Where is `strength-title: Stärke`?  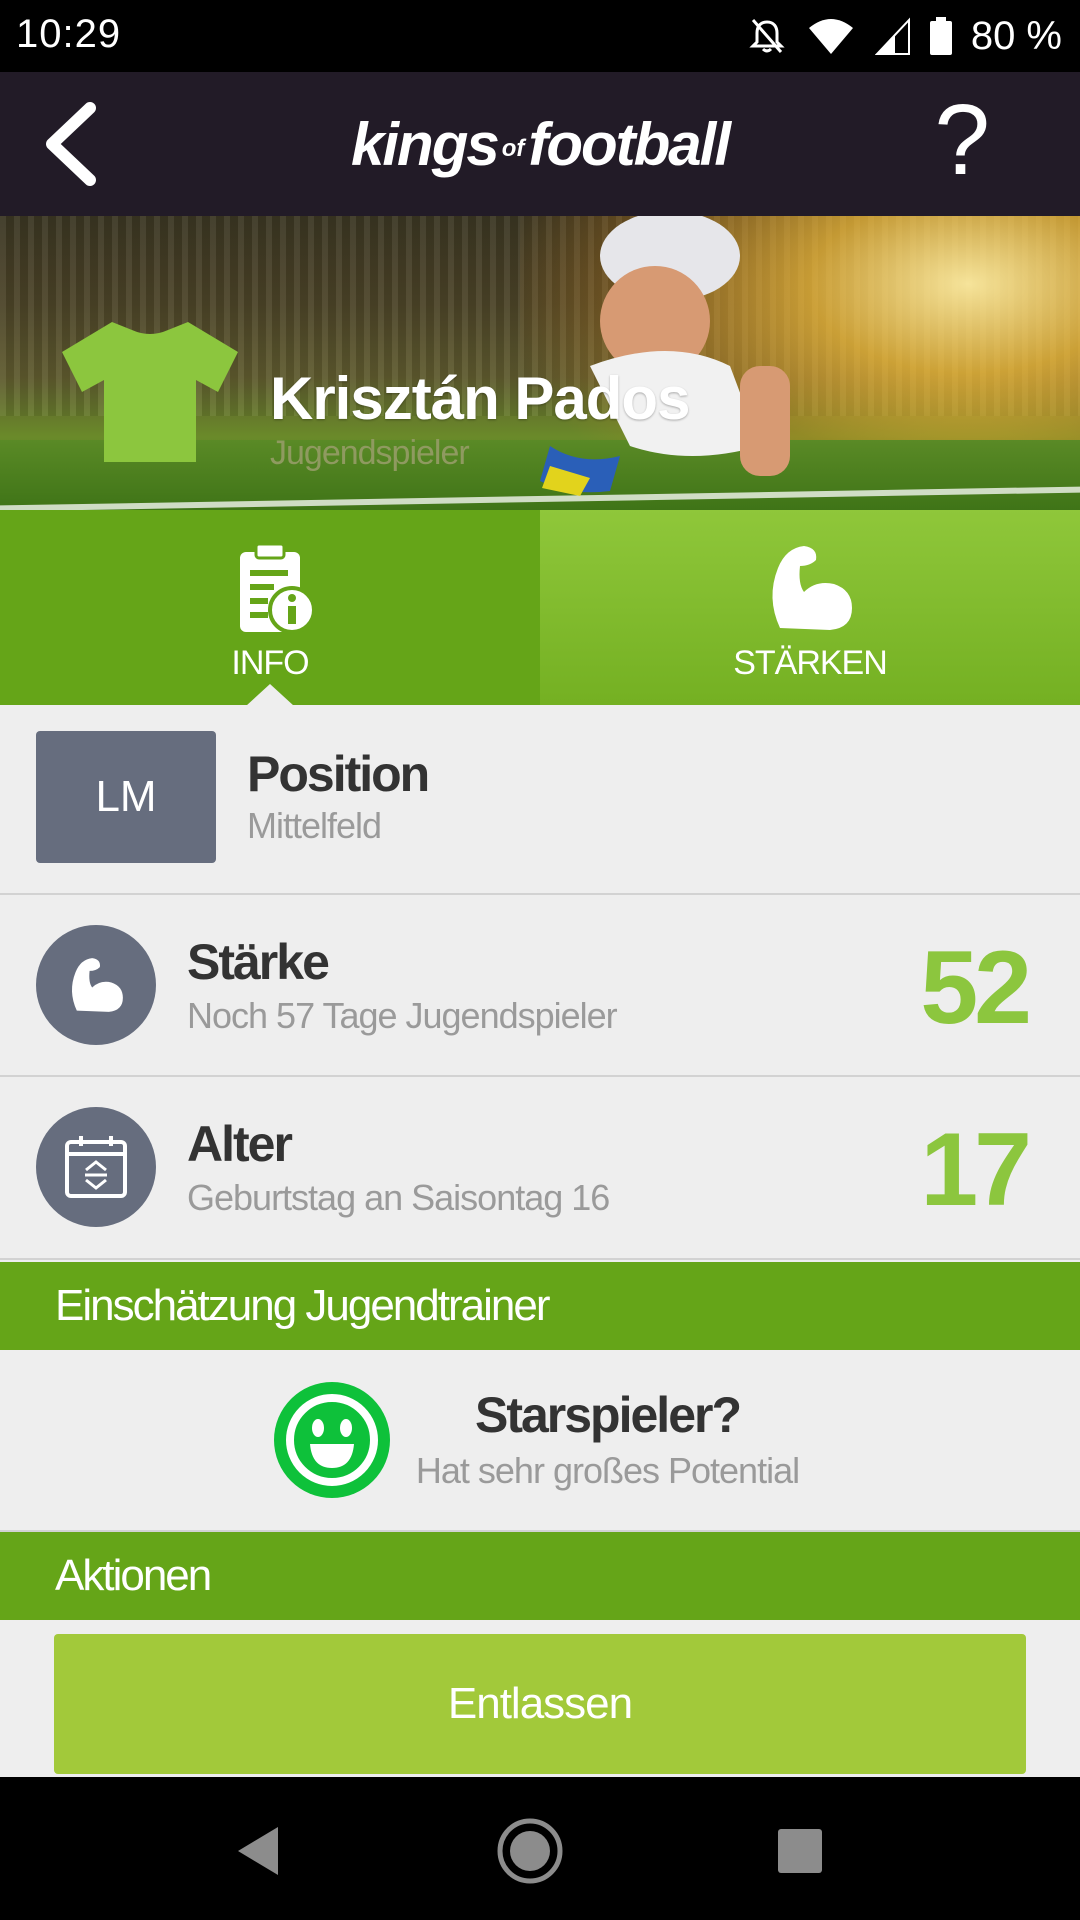 strength-title: Stärke is located at coordinates (258, 962).